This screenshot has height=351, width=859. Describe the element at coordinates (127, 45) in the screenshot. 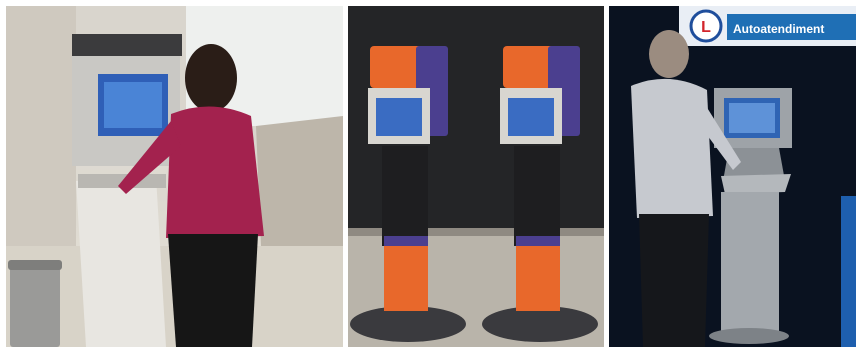

I see `kiosk-header-sign` at that location.